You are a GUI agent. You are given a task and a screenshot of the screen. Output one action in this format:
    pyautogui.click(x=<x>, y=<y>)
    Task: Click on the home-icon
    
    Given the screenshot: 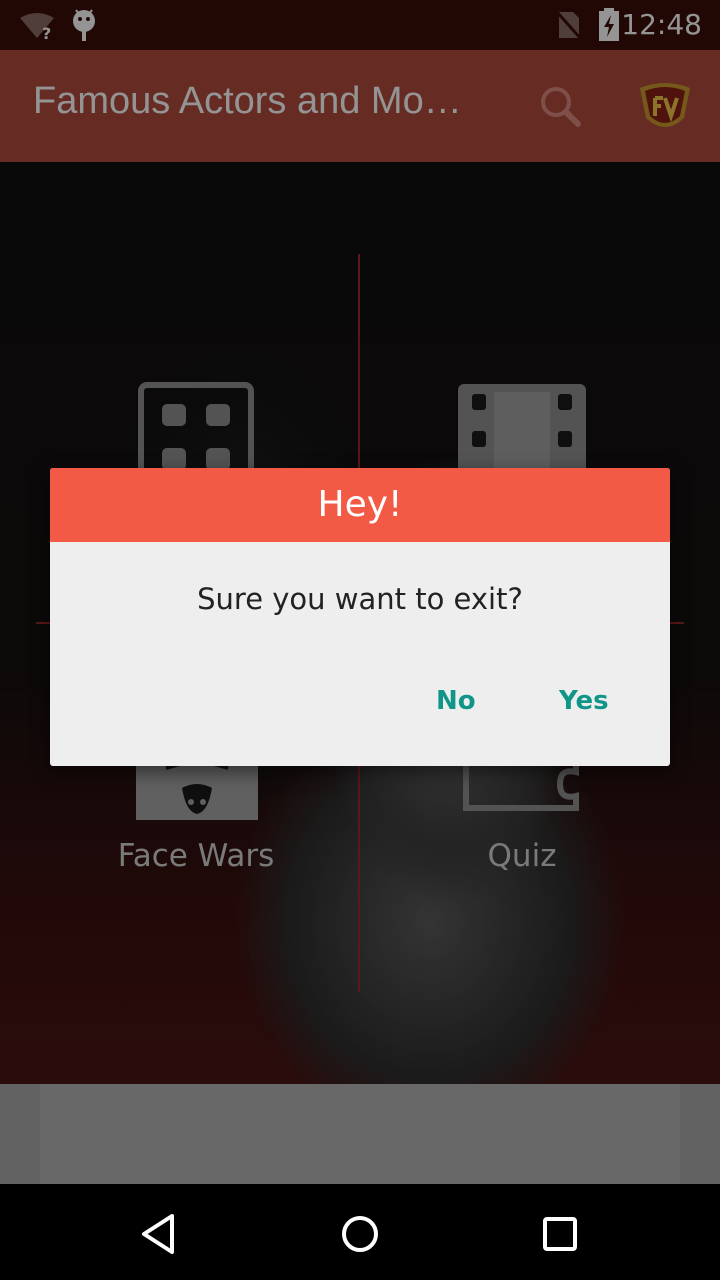 What is the action you would take?
    pyautogui.click(x=360, y=1234)
    